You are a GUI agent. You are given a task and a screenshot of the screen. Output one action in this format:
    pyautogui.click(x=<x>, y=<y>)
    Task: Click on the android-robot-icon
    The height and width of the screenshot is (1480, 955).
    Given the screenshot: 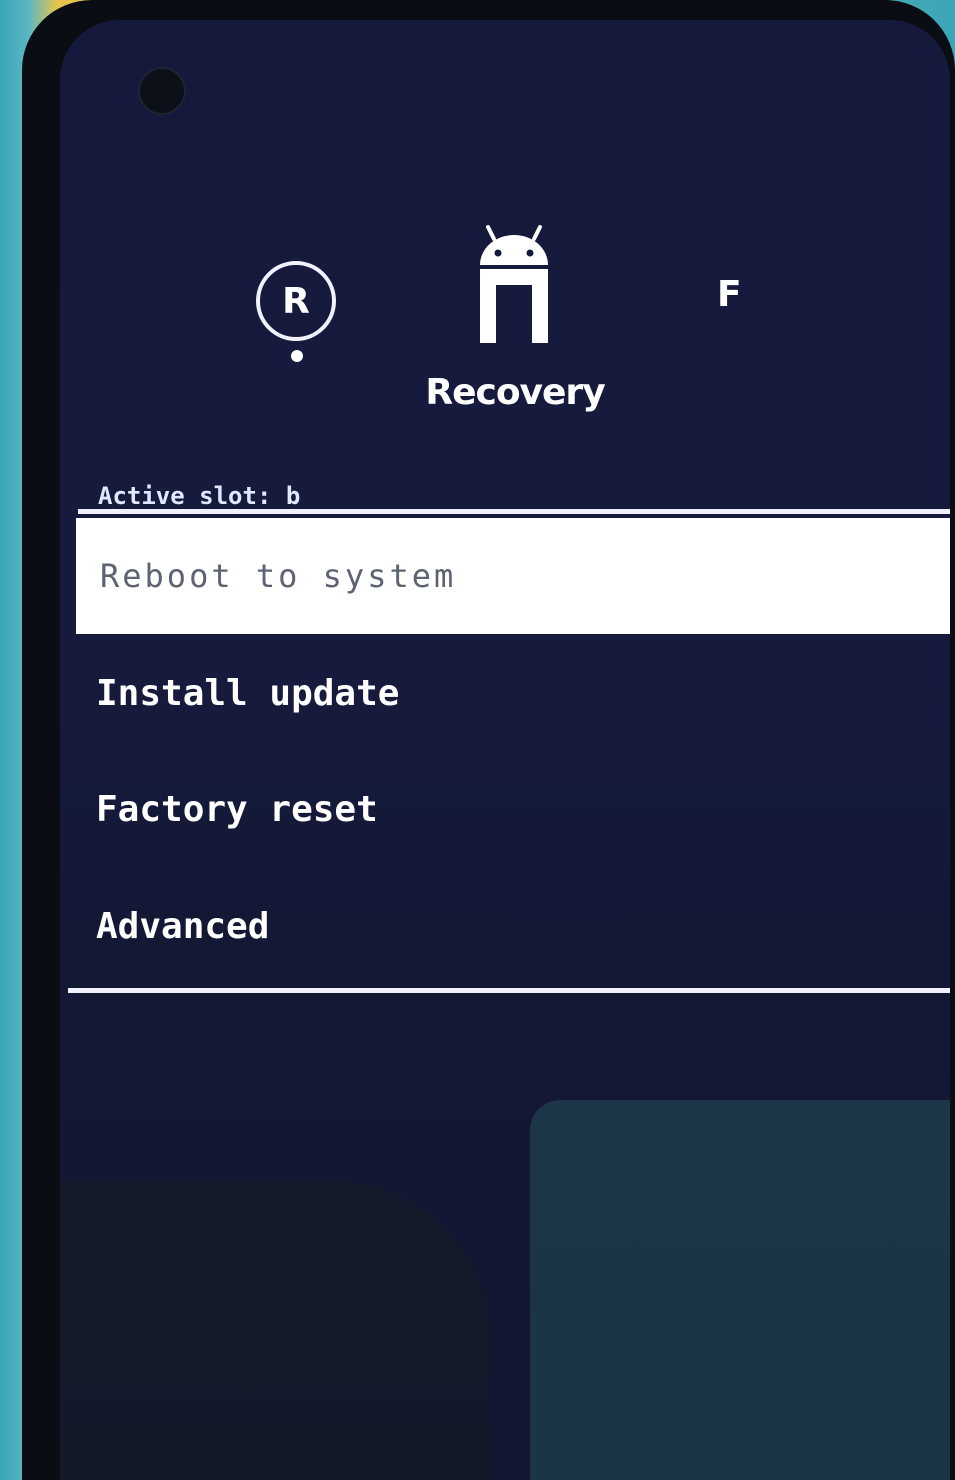 What is the action you would take?
    pyautogui.click(x=514, y=284)
    